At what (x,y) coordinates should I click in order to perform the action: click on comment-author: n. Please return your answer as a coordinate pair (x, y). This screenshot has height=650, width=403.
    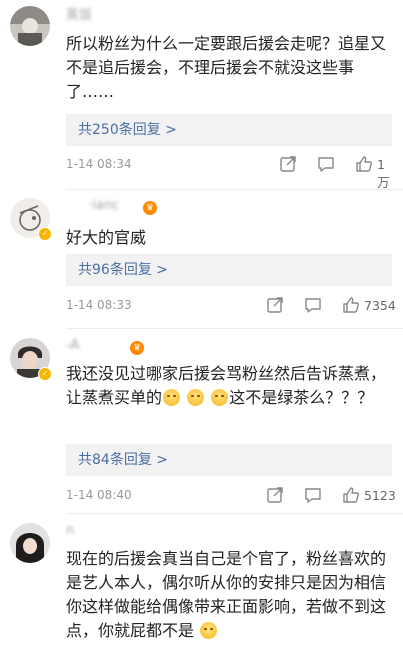
    Looking at the image, I should click on (70, 530).